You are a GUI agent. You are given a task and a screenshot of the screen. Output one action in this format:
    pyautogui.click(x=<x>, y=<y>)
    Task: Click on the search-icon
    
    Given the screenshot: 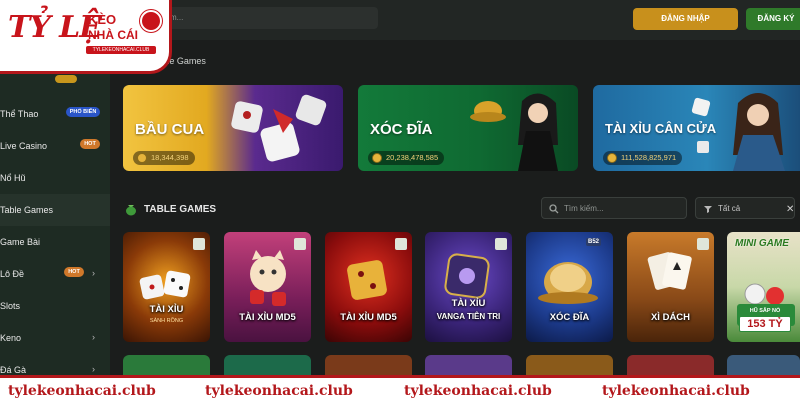 What is the action you would take?
    pyautogui.click(x=554, y=209)
    